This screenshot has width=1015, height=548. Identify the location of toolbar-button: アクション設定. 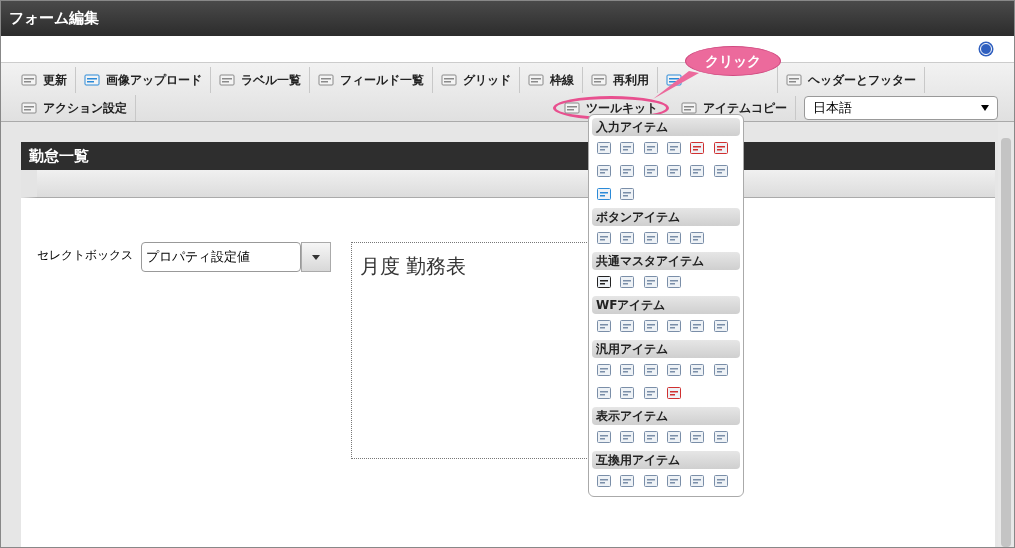
(74, 107).